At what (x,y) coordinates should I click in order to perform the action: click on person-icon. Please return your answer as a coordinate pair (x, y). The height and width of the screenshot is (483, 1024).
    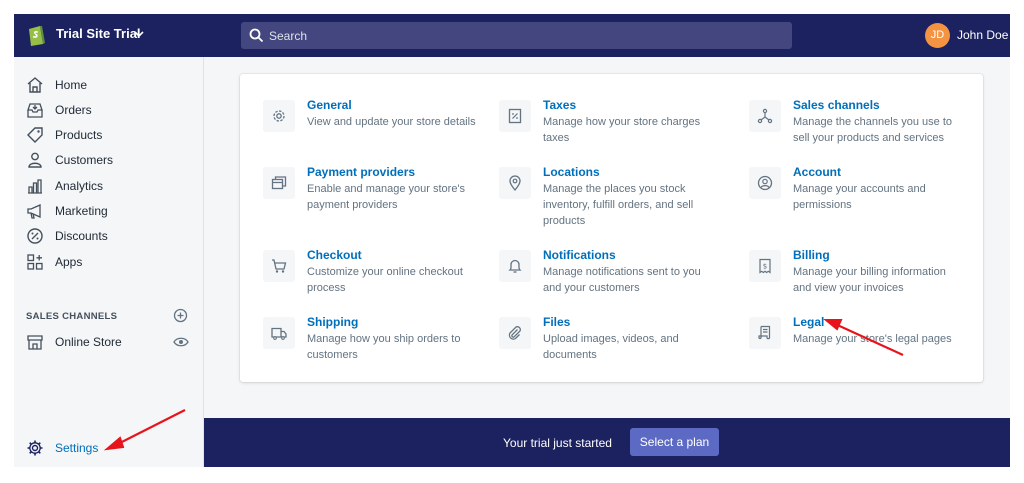
    Looking at the image, I should click on (35, 160).